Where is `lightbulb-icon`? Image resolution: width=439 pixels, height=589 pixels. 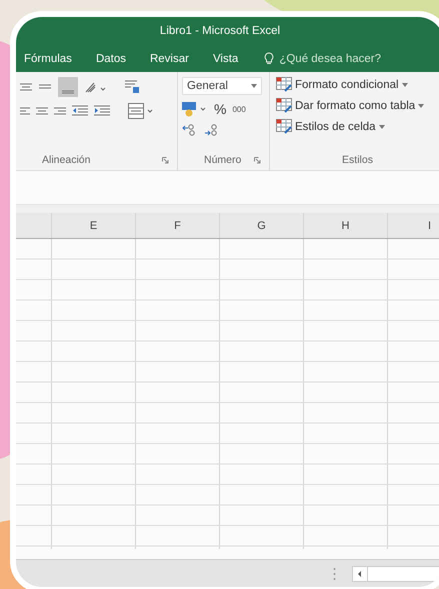
lightbulb-icon is located at coordinates (269, 58).